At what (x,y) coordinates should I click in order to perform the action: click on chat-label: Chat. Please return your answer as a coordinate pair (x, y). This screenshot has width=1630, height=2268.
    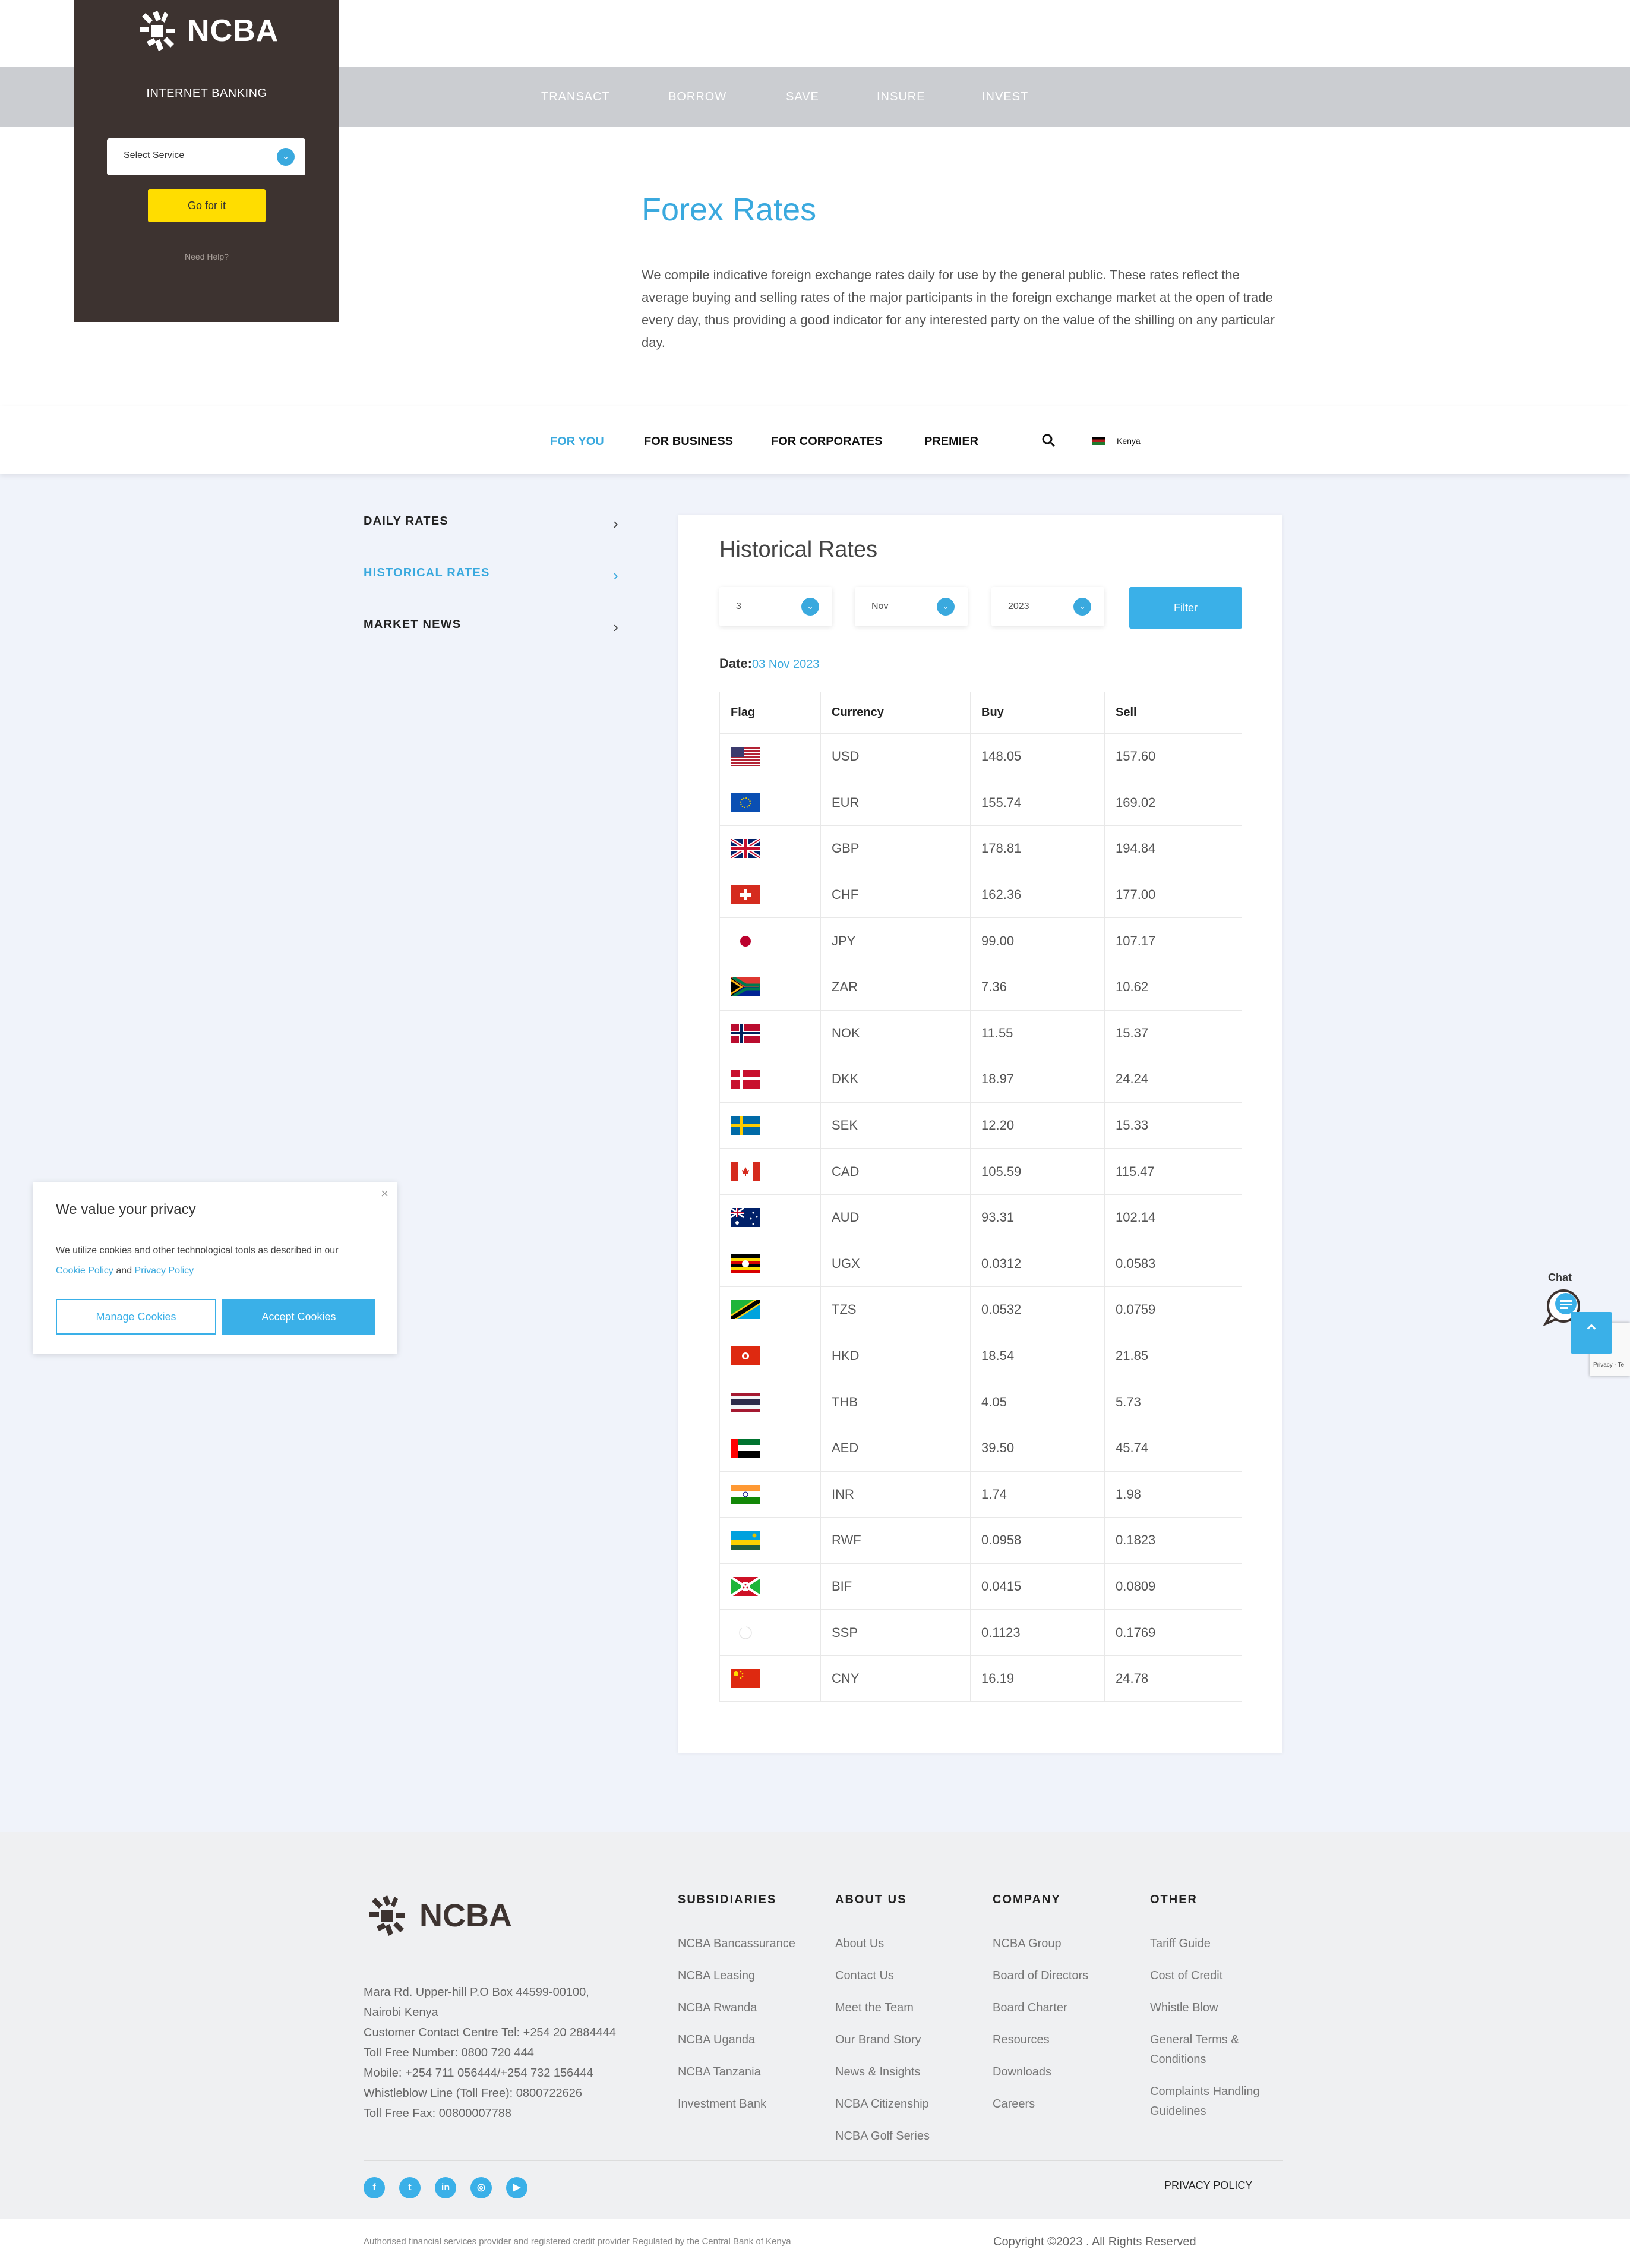
    Looking at the image, I should click on (1560, 1277).